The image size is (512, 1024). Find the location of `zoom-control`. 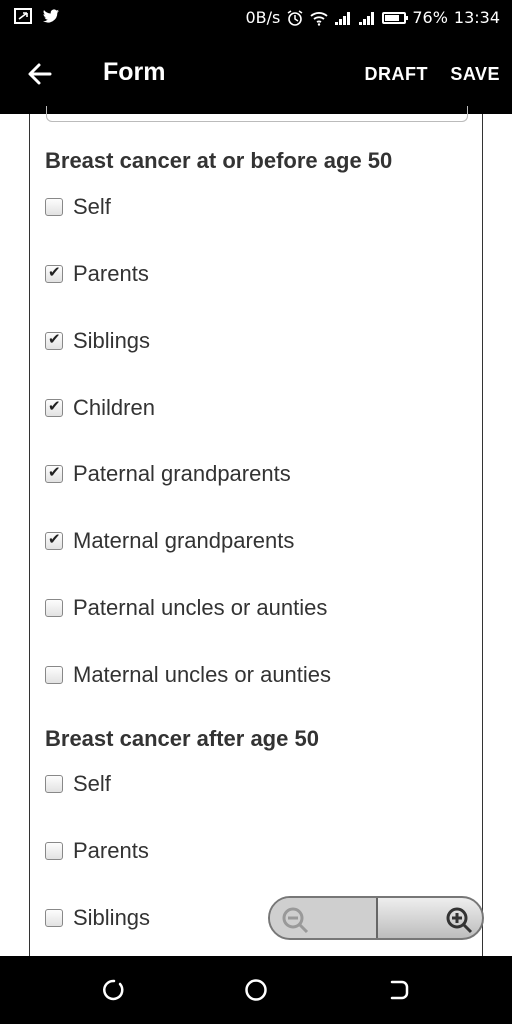

zoom-control is located at coordinates (376, 918).